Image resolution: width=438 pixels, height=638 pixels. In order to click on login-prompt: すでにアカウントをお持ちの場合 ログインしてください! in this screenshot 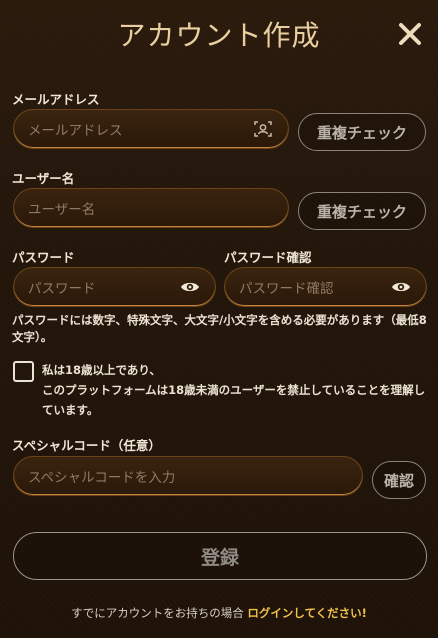, I will do `click(219, 613)`.